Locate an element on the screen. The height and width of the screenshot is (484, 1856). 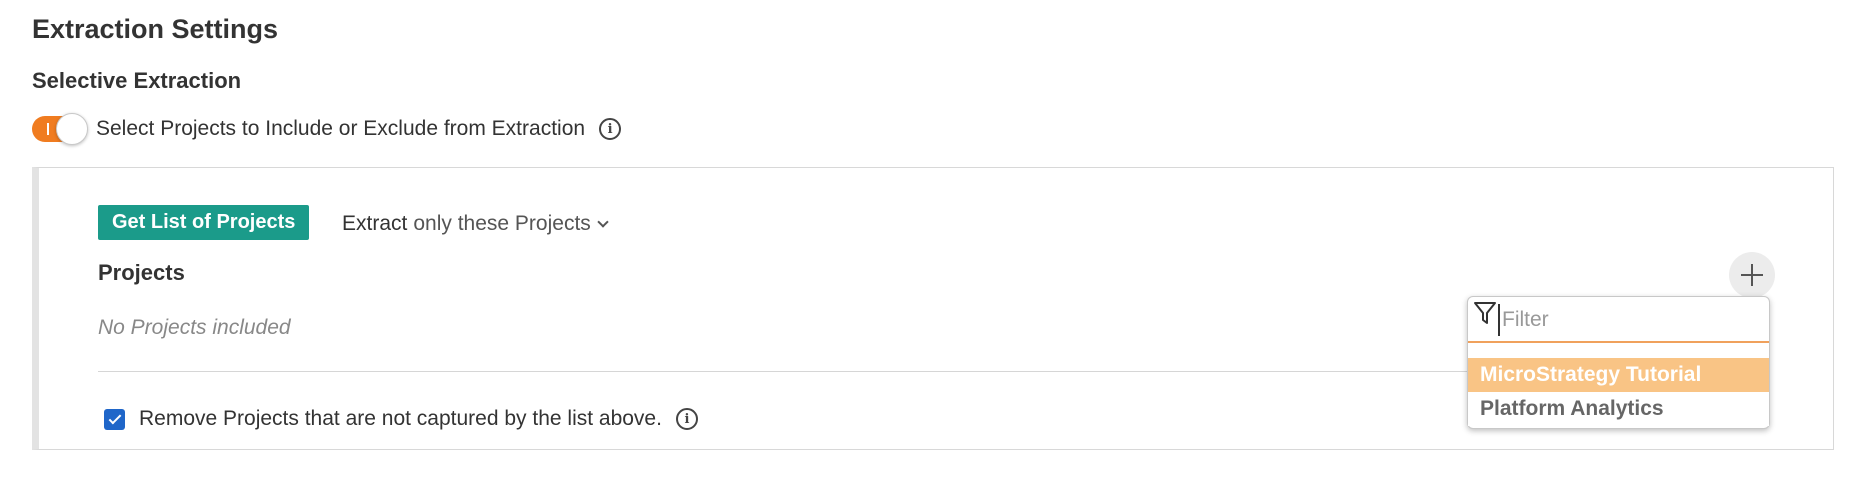
projects-heading: Projects is located at coordinates (141, 272).